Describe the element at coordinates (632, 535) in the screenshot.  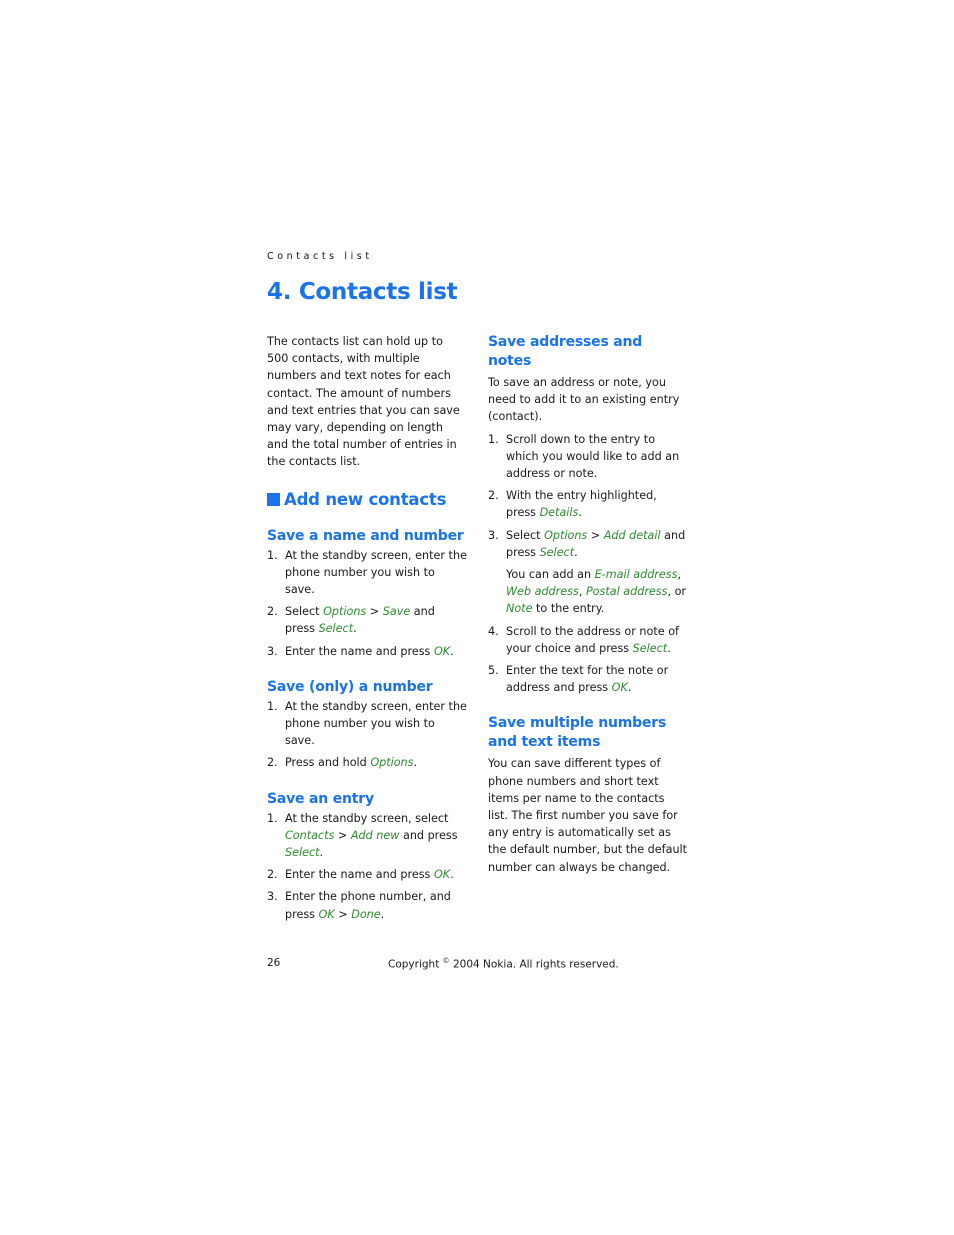
I see `ui-term: Add detail` at that location.